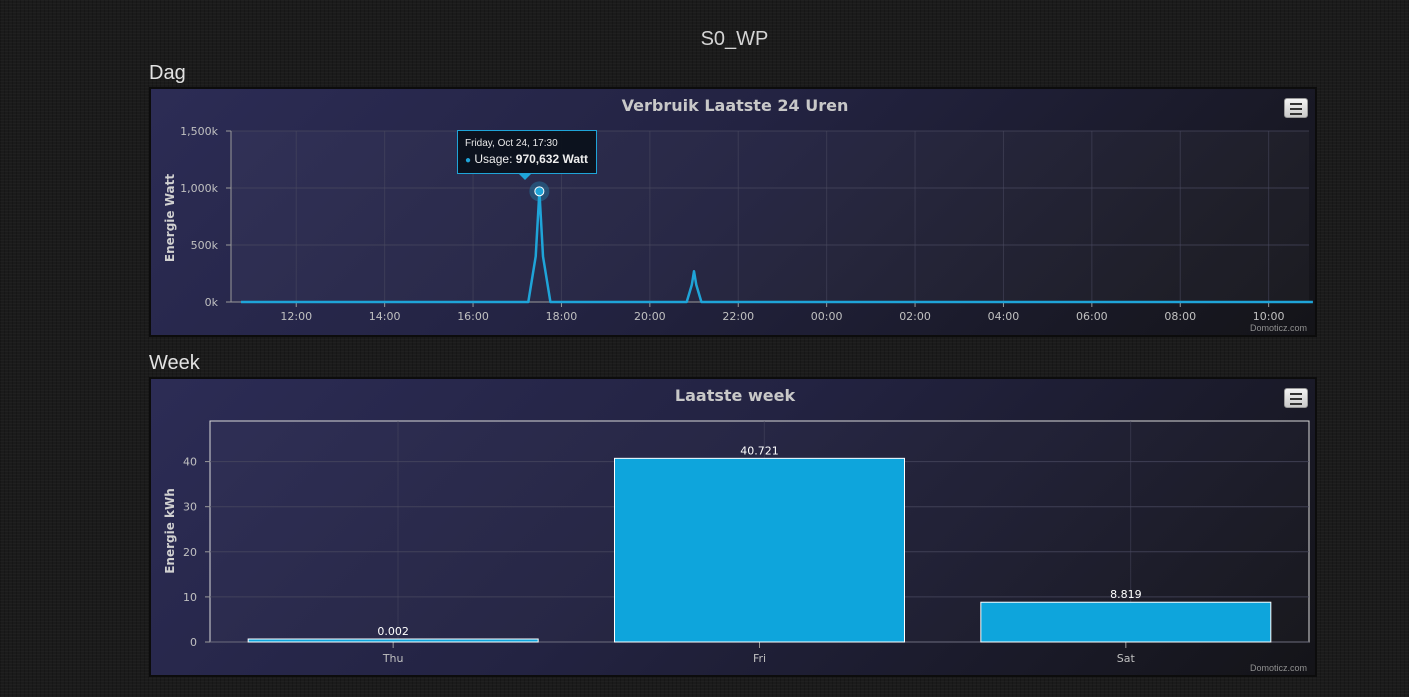 This screenshot has height=697, width=1409. Describe the element at coordinates (199, 131) in the screenshot. I see `day-y-tick-label: 1,500k` at that location.